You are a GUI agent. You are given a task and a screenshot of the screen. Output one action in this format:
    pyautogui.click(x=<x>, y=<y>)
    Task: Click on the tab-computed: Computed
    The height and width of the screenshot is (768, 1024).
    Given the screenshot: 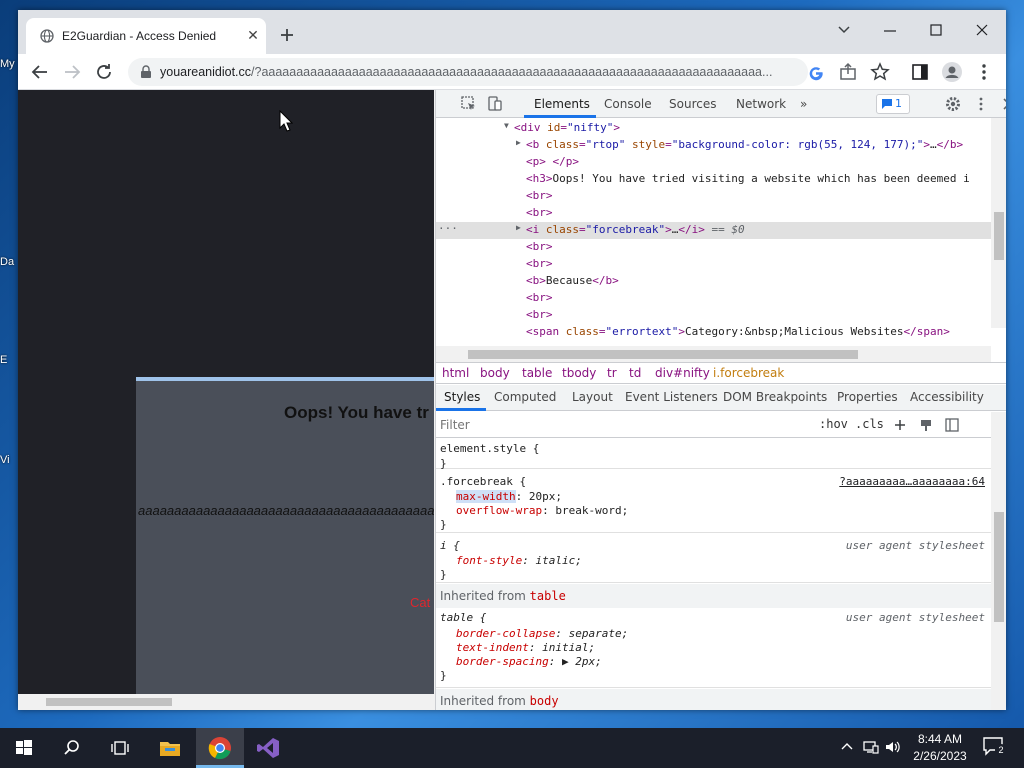 What is the action you would take?
    pyautogui.click(x=525, y=397)
    